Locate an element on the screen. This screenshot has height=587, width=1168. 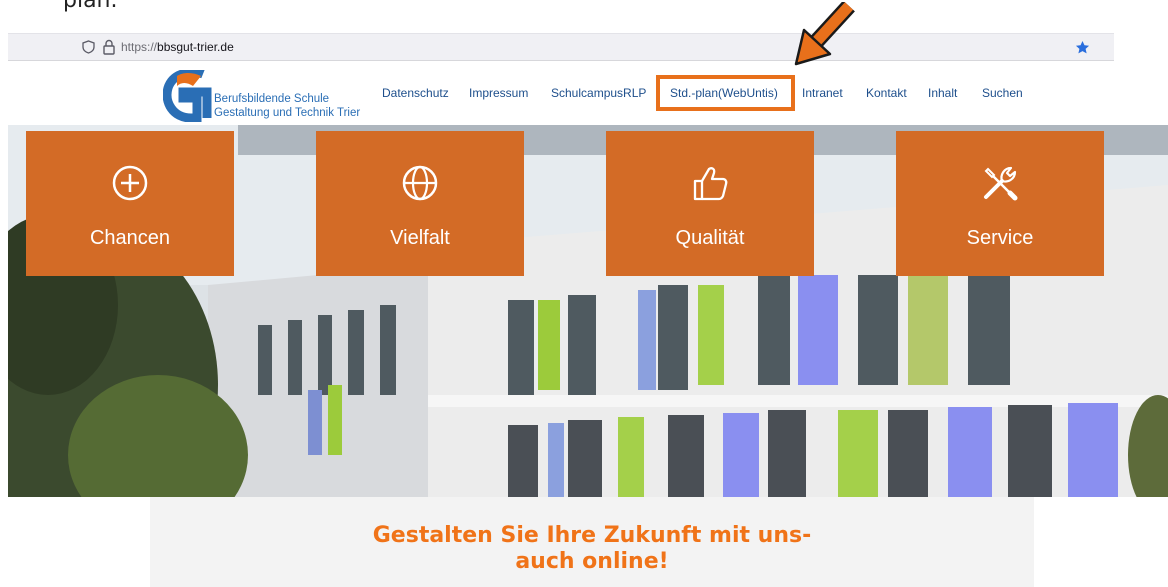
tile-label: Qualität is located at coordinates (710, 238).